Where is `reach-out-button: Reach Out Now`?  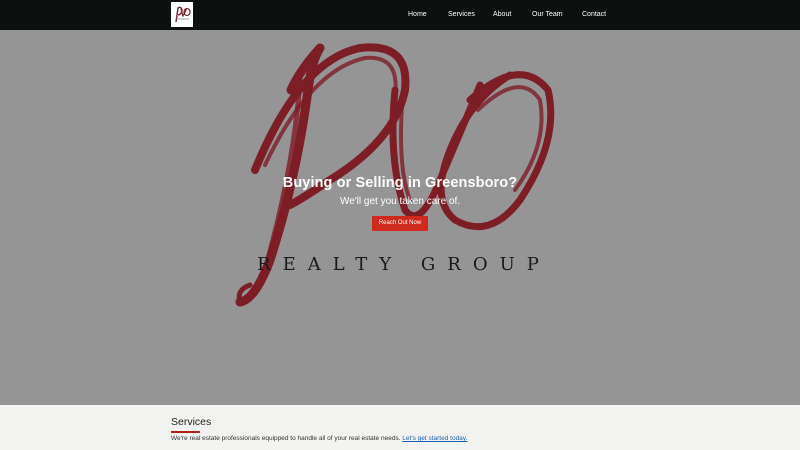
reach-out-button: Reach Out Now is located at coordinates (400, 223).